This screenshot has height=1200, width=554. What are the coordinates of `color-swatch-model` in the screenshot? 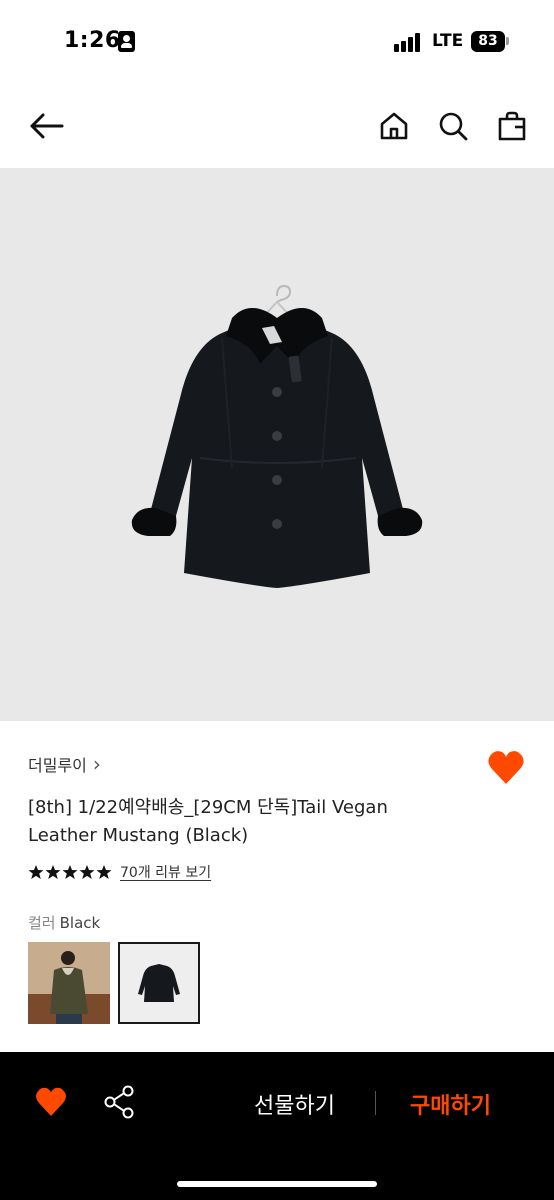 It's located at (69, 983).